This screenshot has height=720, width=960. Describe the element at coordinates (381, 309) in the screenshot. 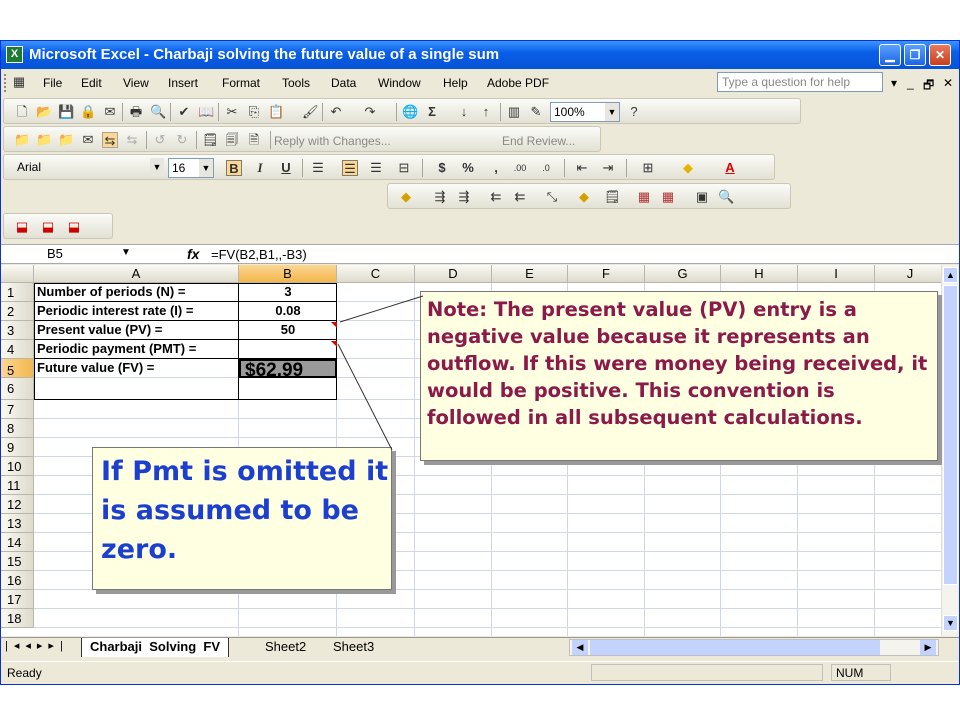

I see `note-arrow` at that location.